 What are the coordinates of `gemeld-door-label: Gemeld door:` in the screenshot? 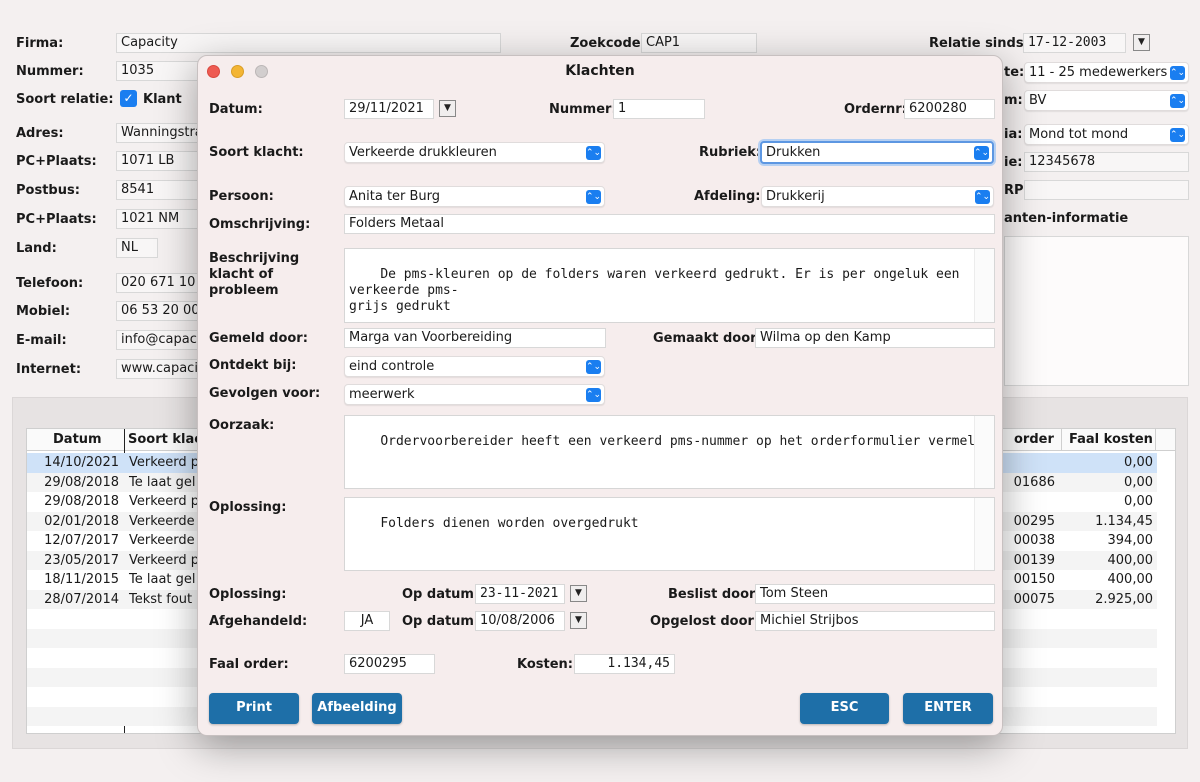 It's located at (258, 338).